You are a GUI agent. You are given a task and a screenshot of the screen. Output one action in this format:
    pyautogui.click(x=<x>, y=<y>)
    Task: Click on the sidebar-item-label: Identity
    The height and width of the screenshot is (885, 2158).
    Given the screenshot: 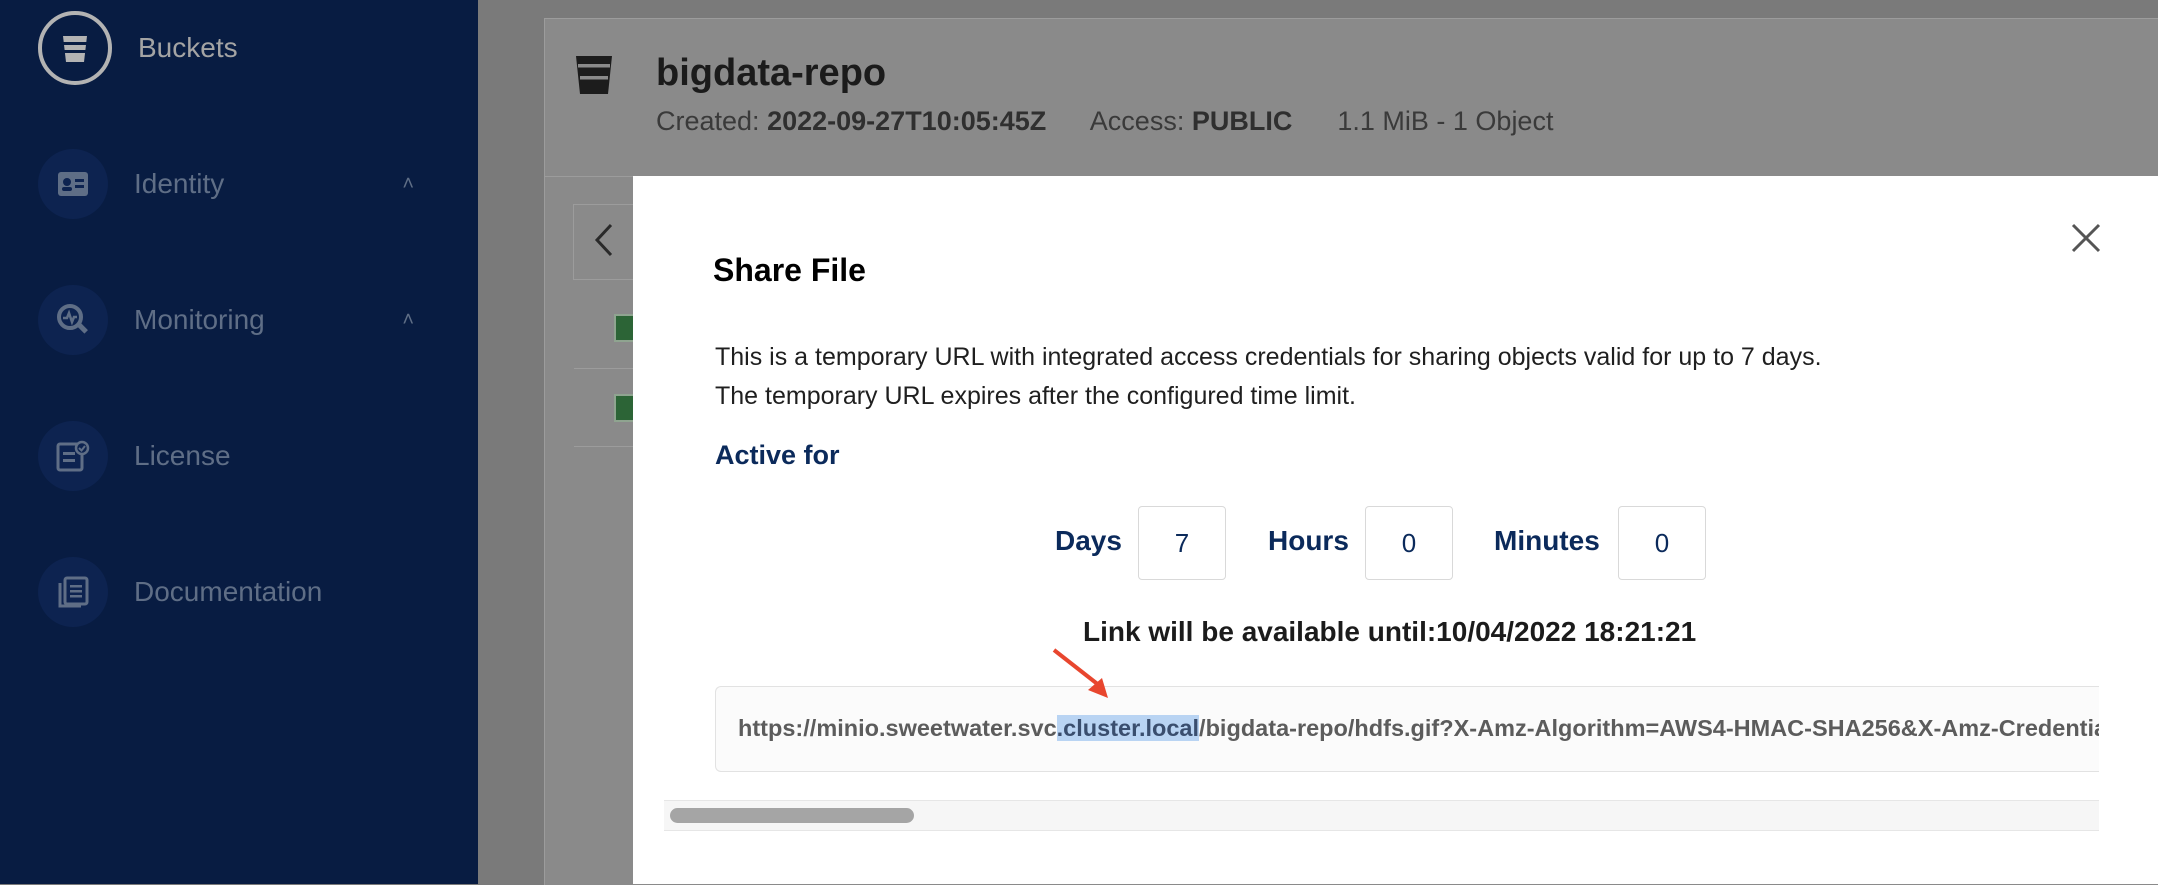 What is the action you would take?
    pyautogui.click(x=179, y=183)
    